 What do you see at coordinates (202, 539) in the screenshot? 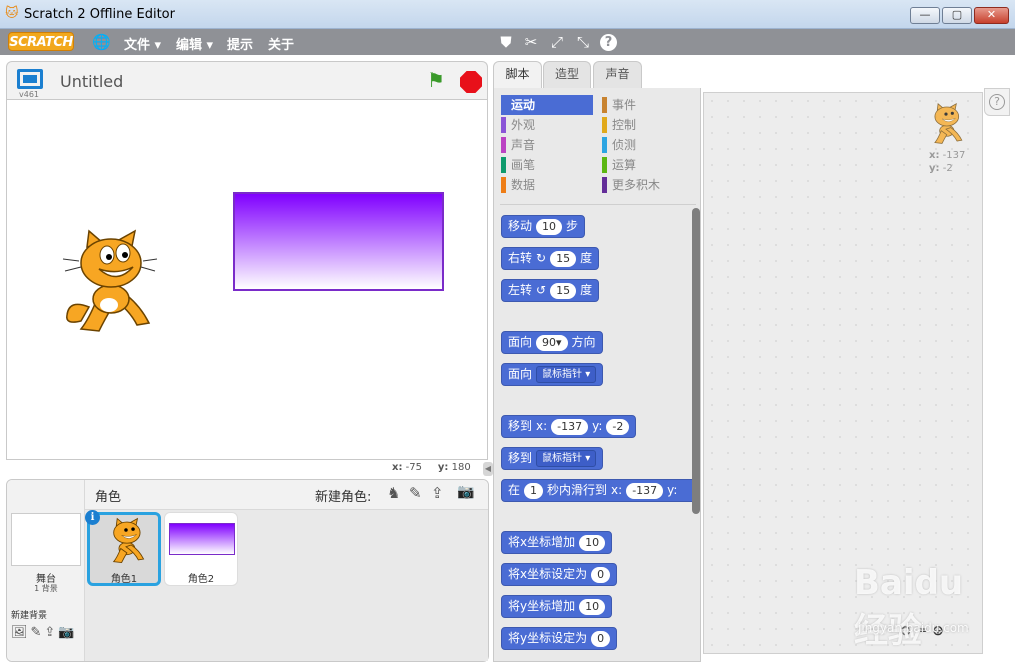
I see `purple-rectangle-thumbnail` at bounding box center [202, 539].